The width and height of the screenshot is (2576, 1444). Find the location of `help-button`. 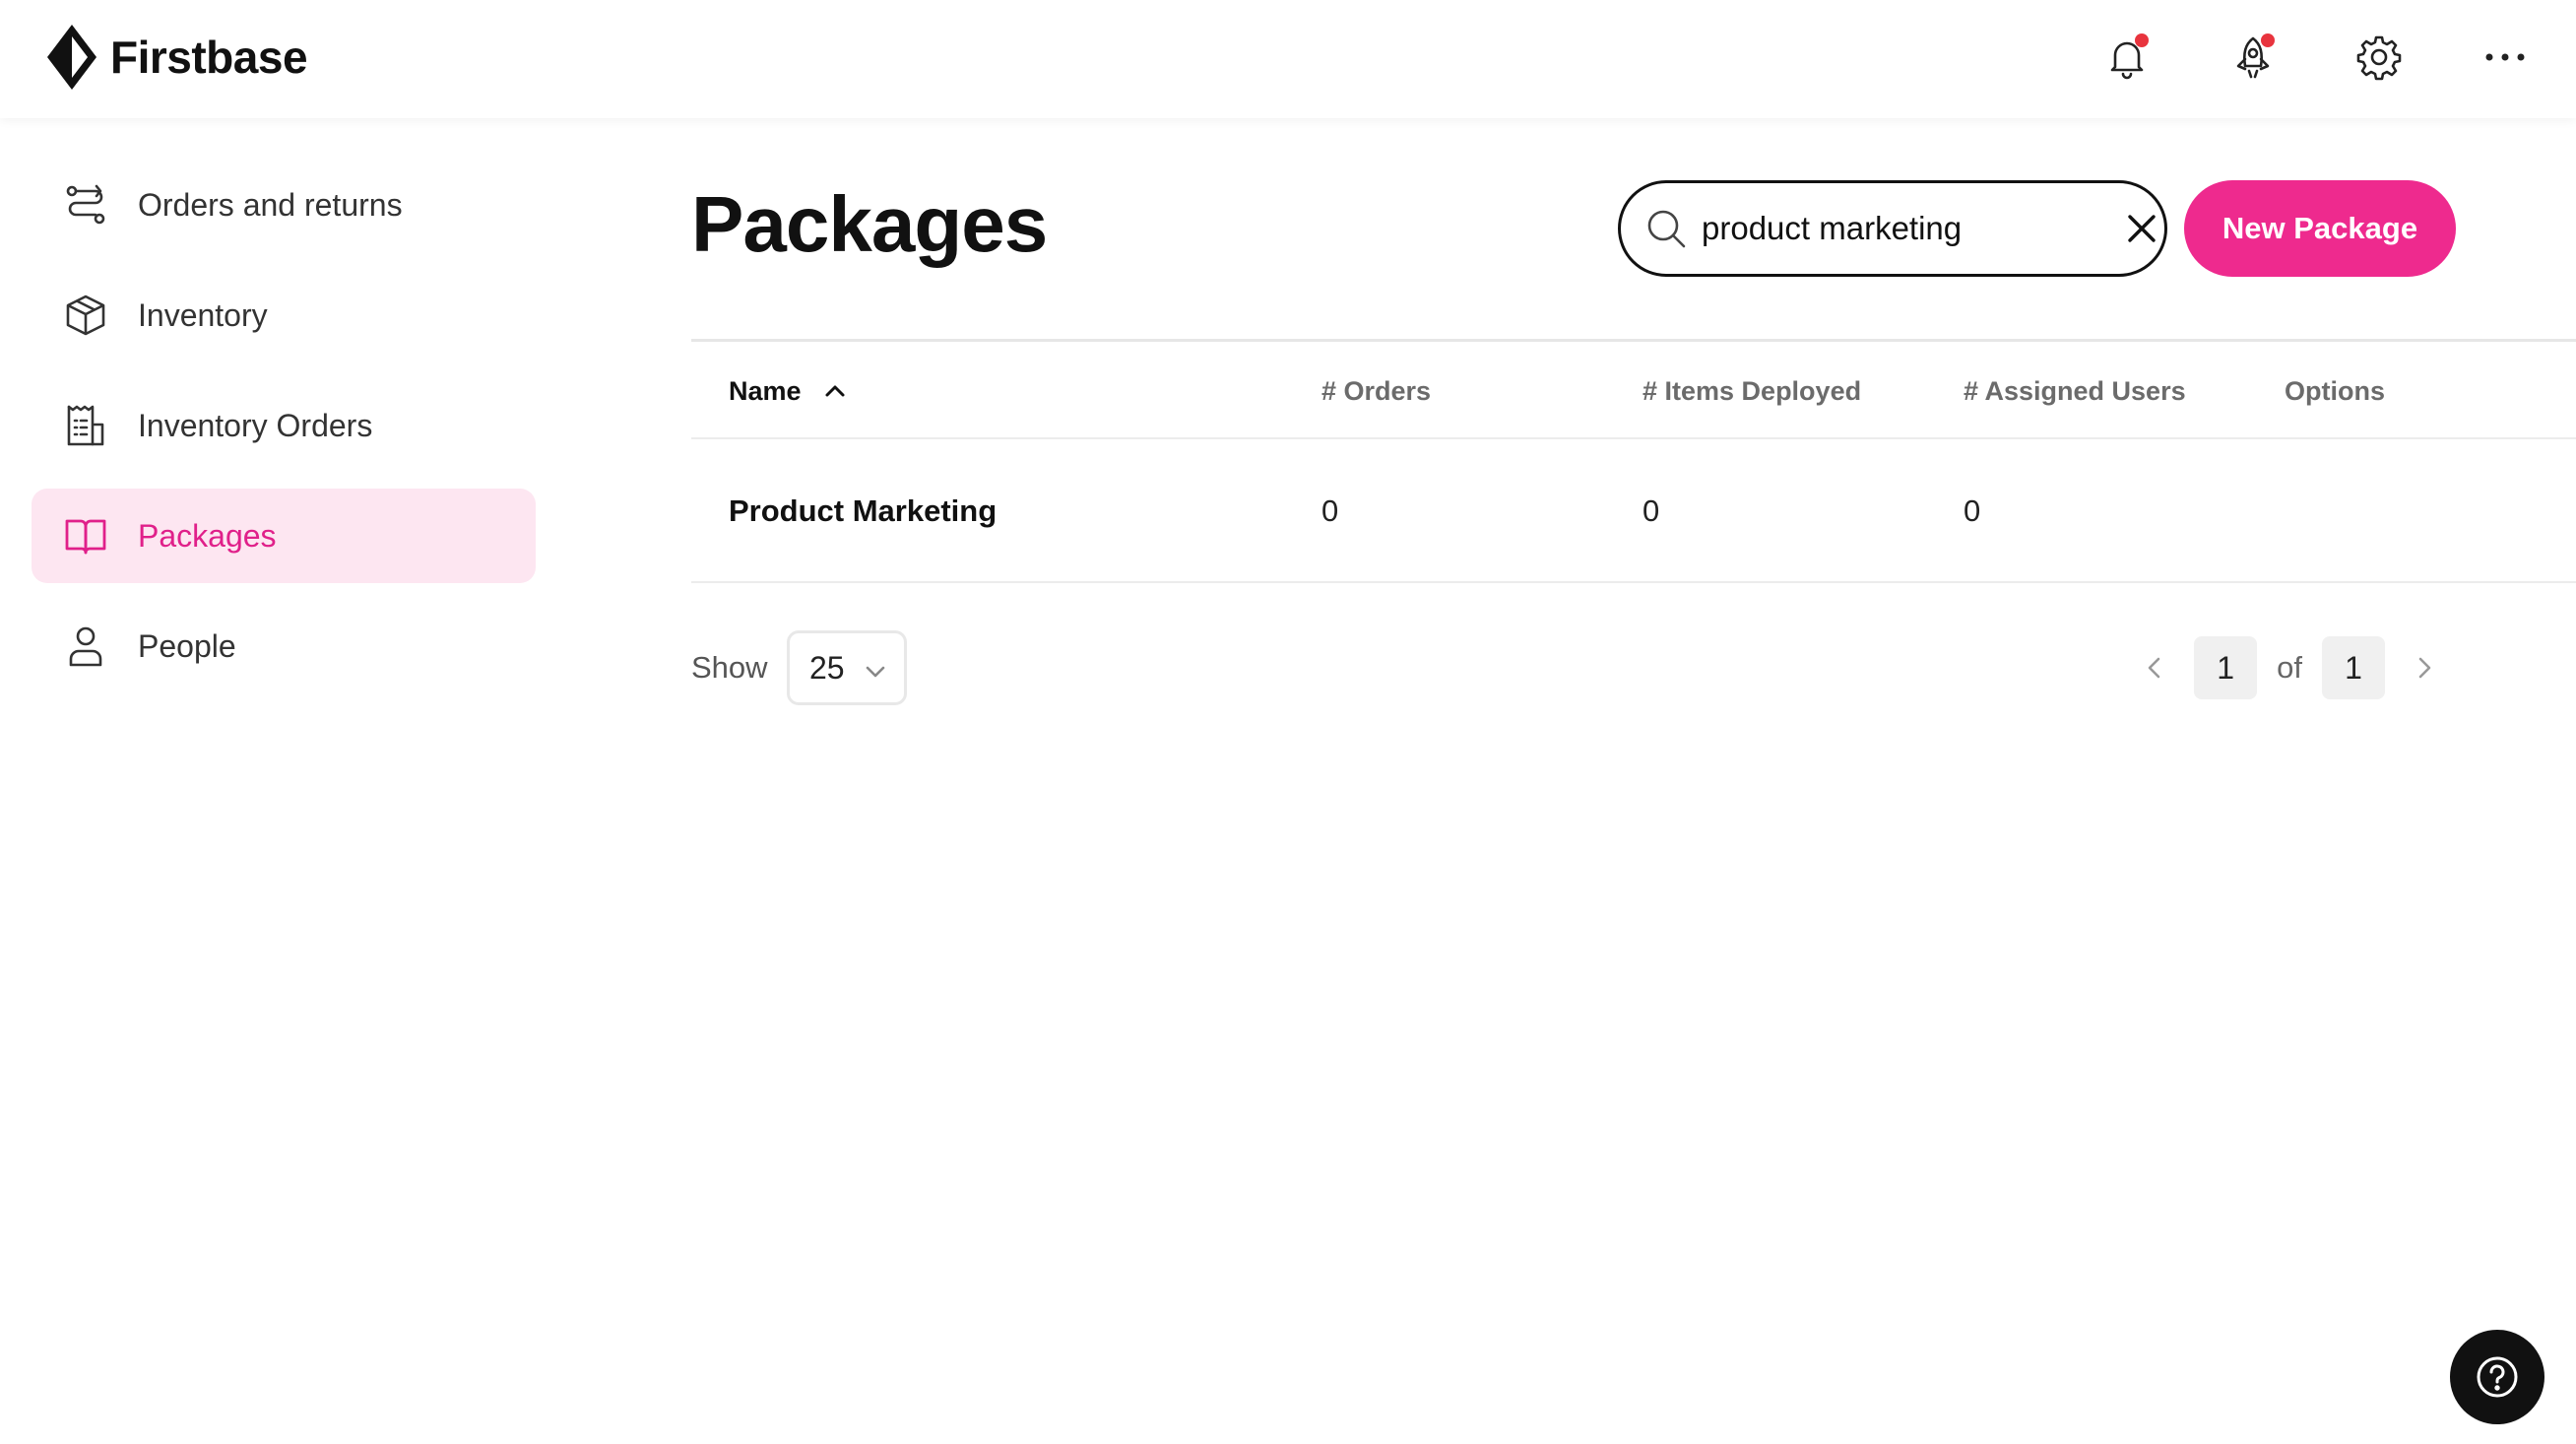

help-button is located at coordinates (2497, 1377).